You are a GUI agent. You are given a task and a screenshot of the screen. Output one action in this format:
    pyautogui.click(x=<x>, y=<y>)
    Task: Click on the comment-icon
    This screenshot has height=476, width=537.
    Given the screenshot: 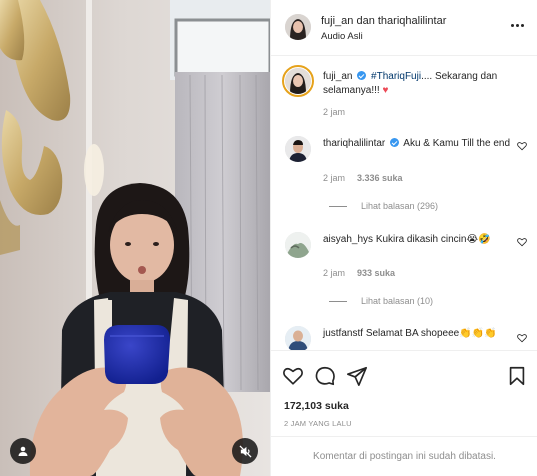 What is the action you would take?
    pyautogui.click(x=325, y=376)
    